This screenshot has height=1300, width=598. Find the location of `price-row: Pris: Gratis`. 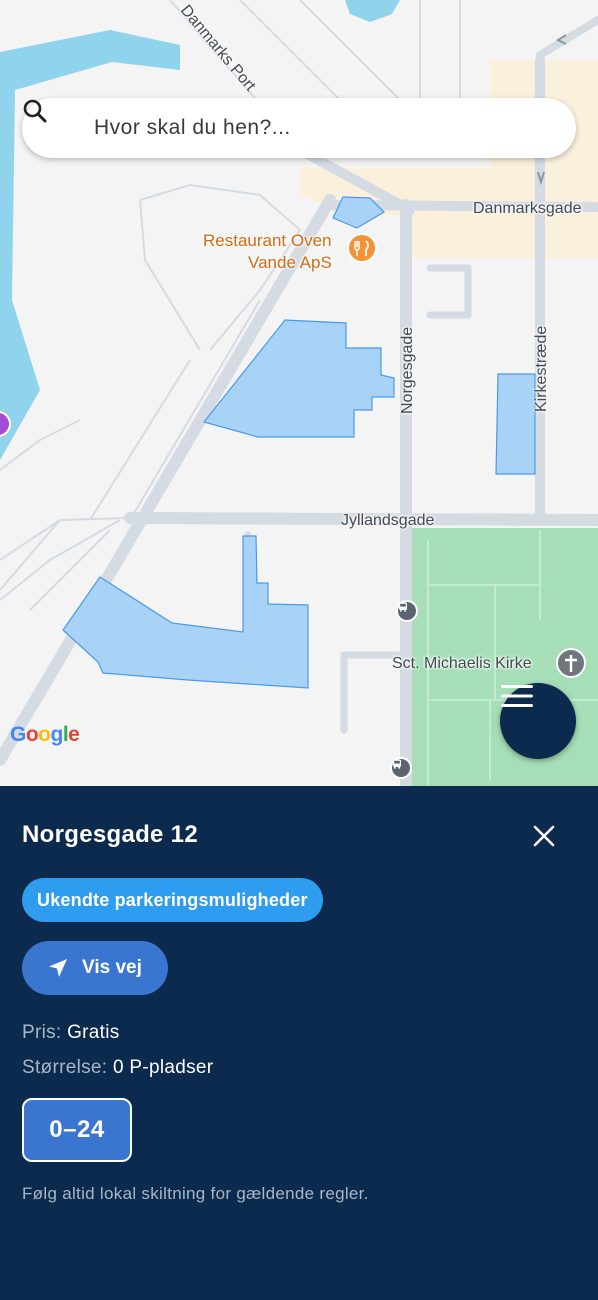

price-row: Pris: Gratis is located at coordinates (71, 1033).